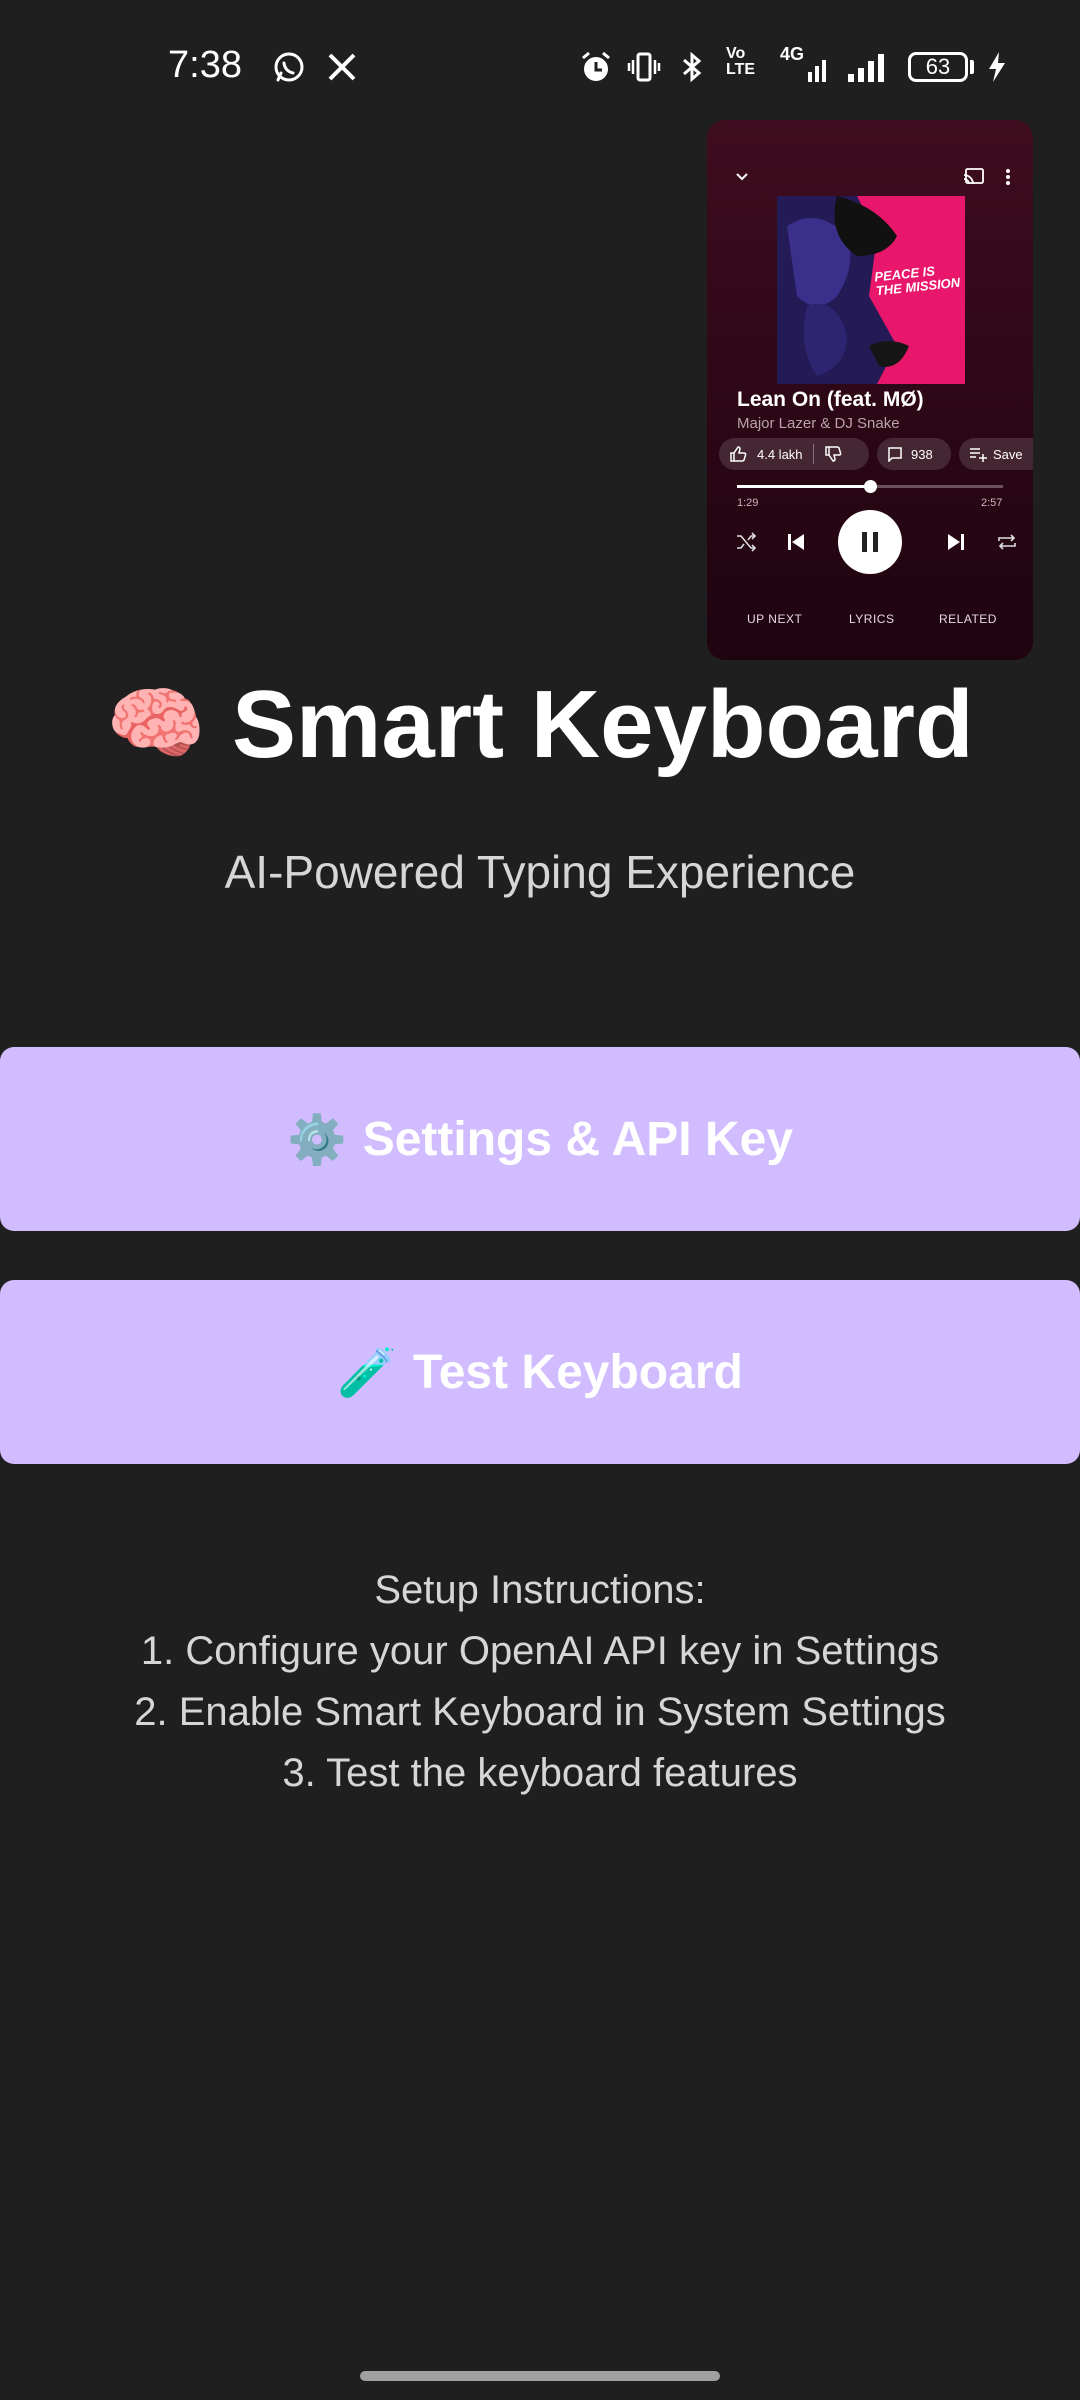 This screenshot has width=1080, height=2400. What do you see at coordinates (871, 290) in the screenshot?
I see `album-art: PEACE IS THE MISSION` at bounding box center [871, 290].